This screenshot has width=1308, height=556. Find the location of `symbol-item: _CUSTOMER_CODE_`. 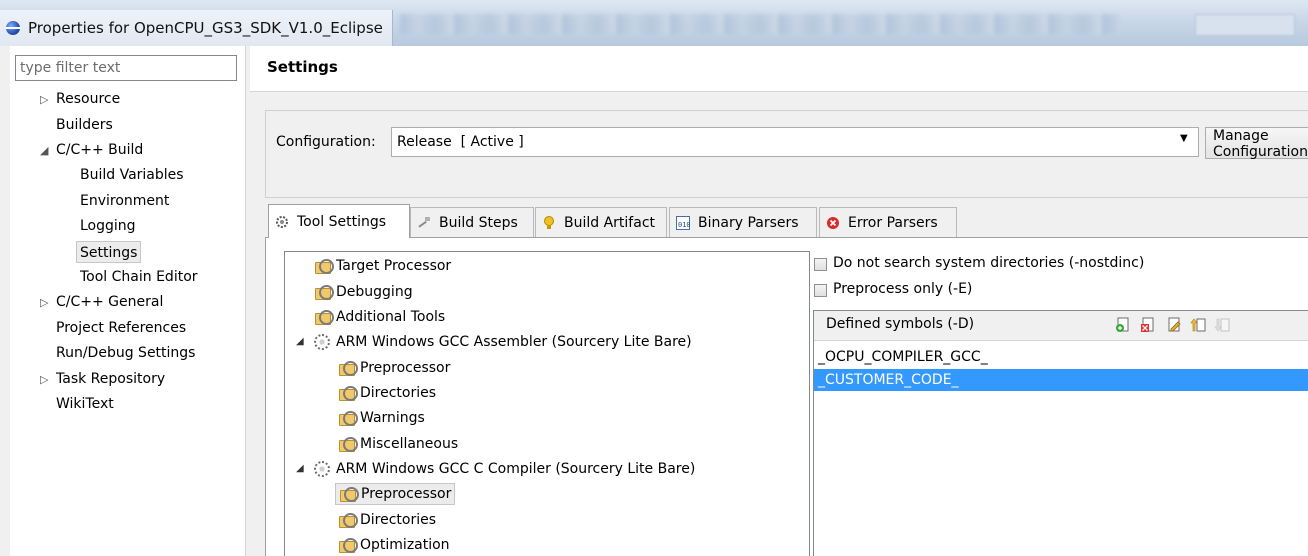

symbol-item: _CUSTOMER_CODE_ is located at coordinates (888, 380).